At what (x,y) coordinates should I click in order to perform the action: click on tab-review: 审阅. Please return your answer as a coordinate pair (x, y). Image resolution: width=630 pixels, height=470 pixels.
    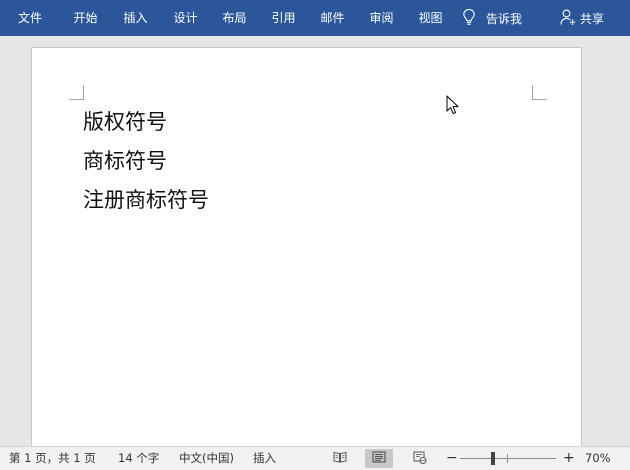
    Looking at the image, I should click on (381, 18).